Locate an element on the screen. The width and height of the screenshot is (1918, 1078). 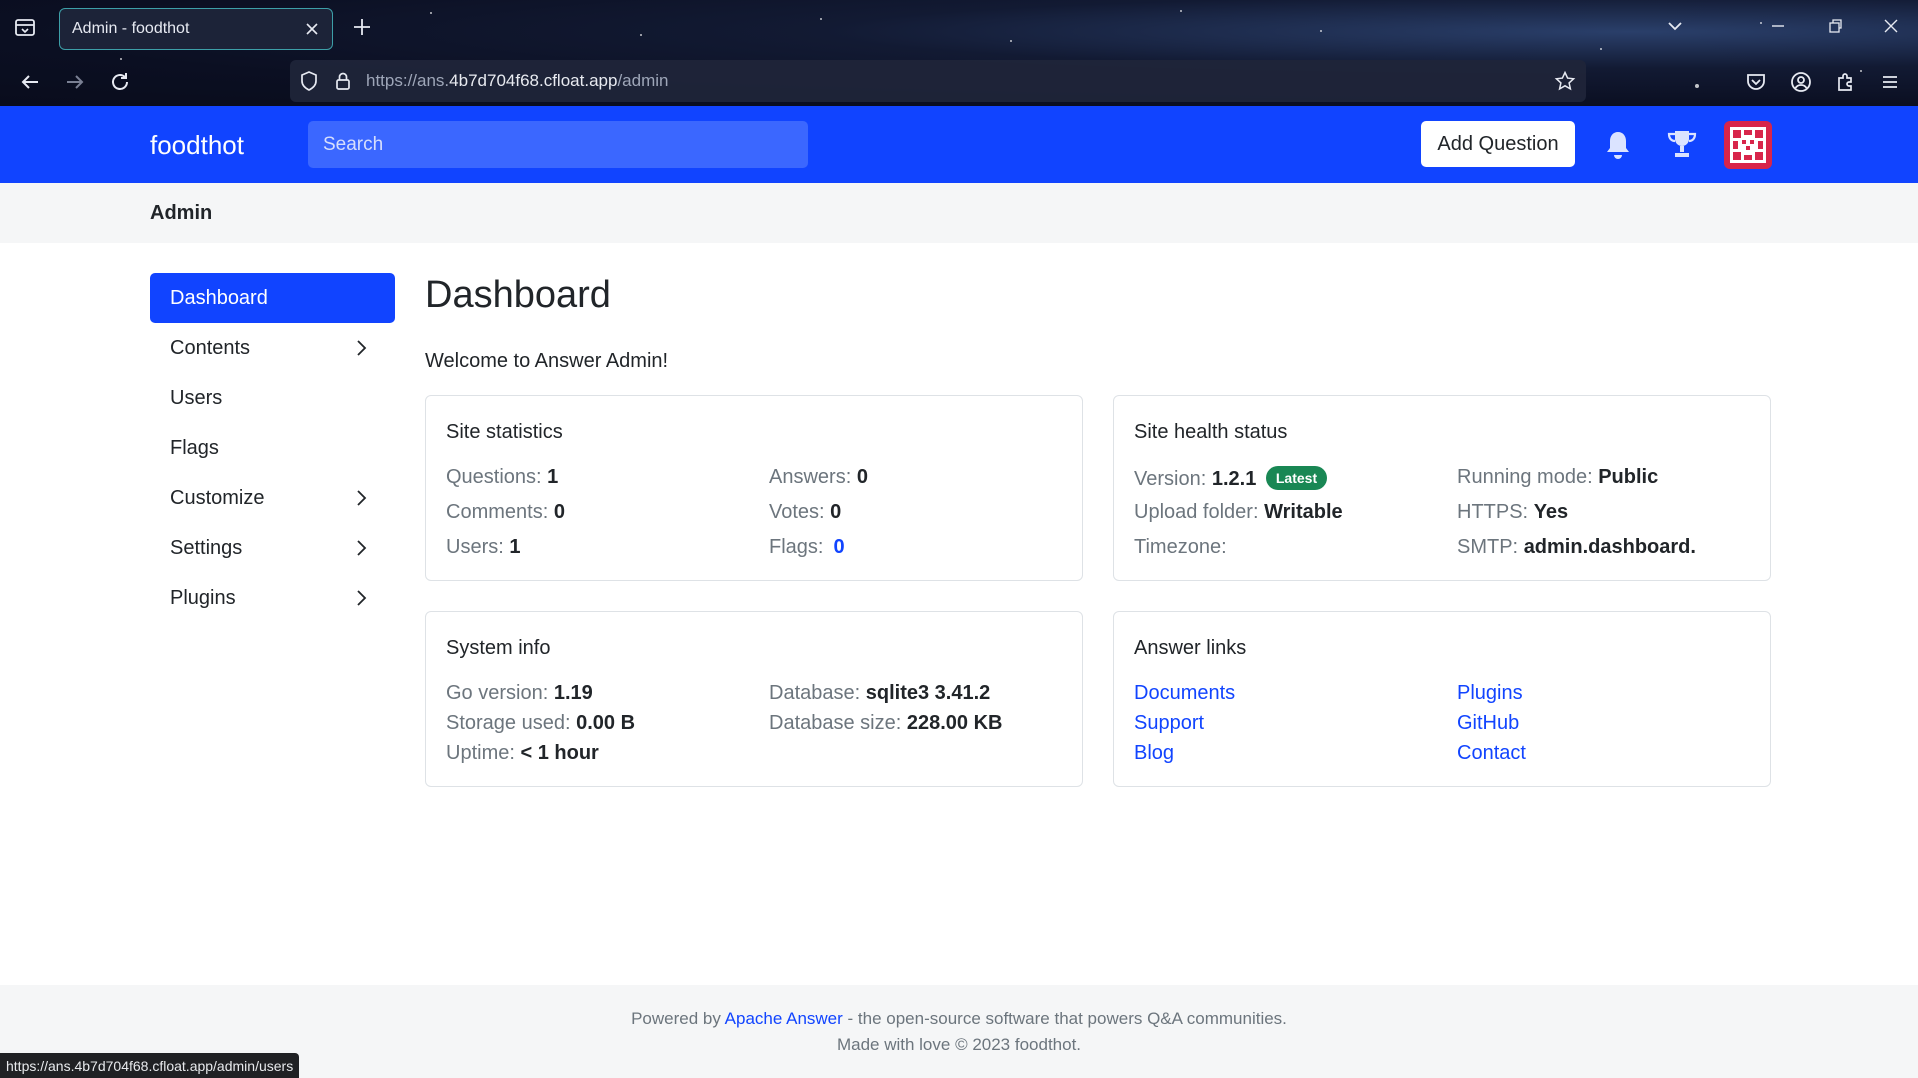
sidebar-item-flags: Flags is located at coordinates (272, 448).